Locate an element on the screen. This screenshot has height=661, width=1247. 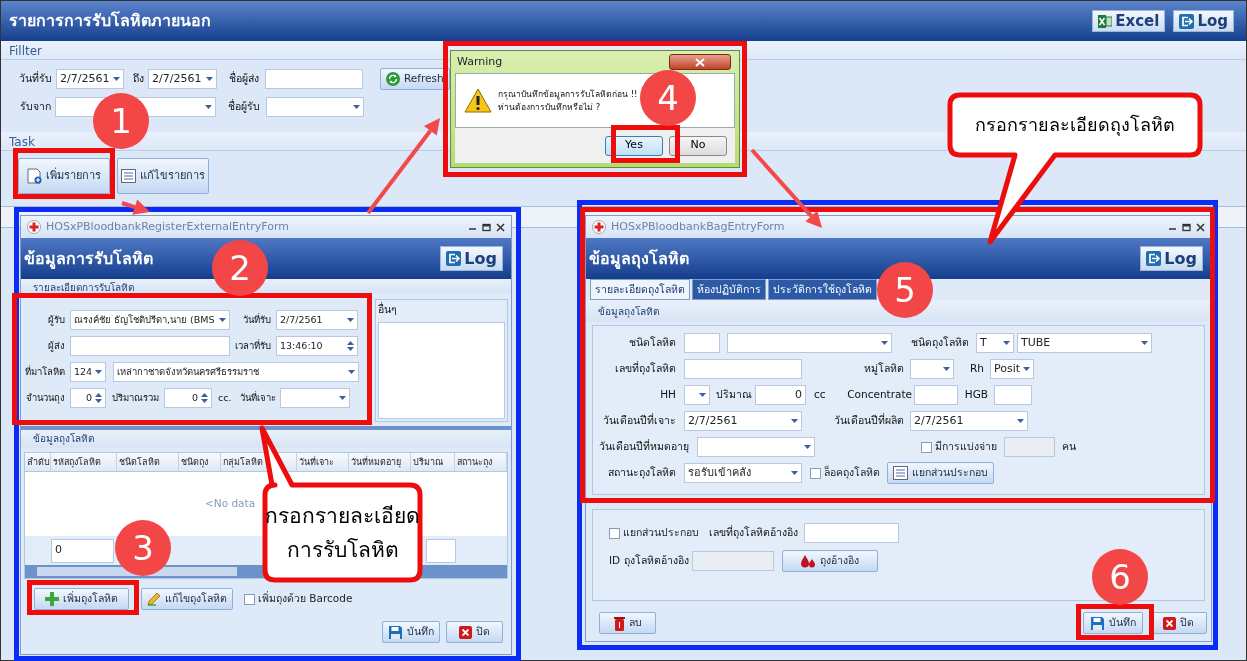
close-button is located at coordinates (700, 62).